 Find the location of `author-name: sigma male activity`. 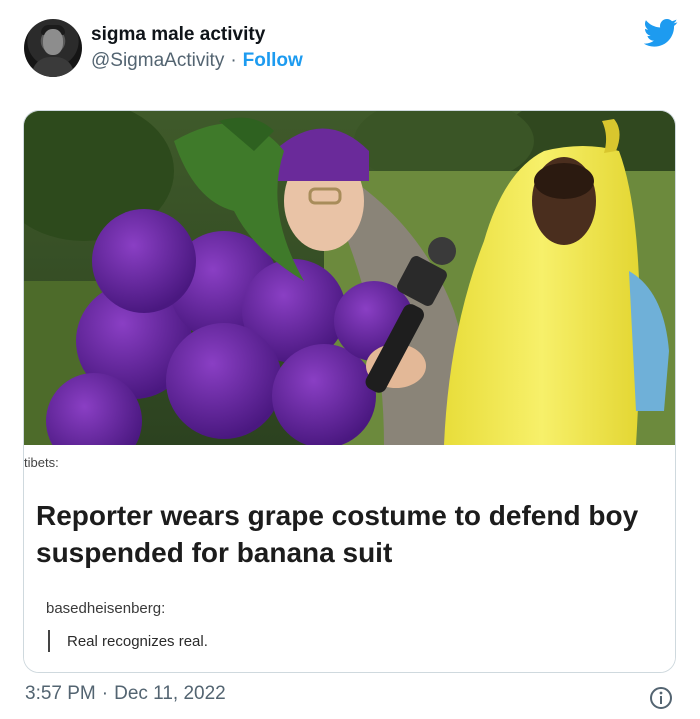

author-name: sigma male activity is located at coordinates (178, 35).